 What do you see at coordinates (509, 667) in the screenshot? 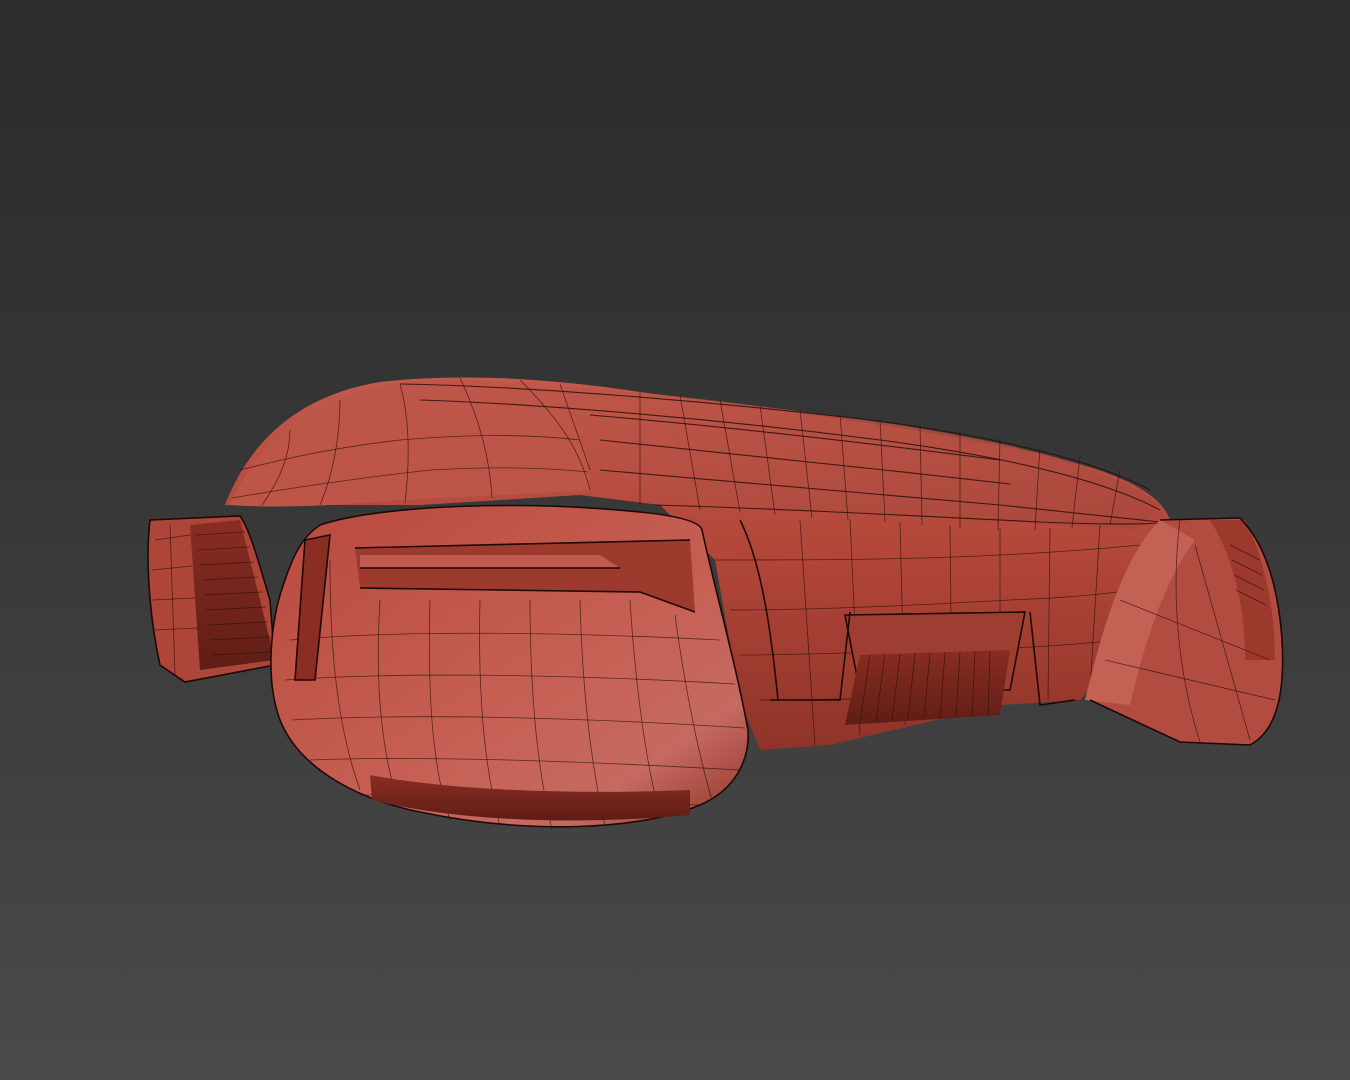
I see `front-engine-pod` at bounding box center [509, 667].